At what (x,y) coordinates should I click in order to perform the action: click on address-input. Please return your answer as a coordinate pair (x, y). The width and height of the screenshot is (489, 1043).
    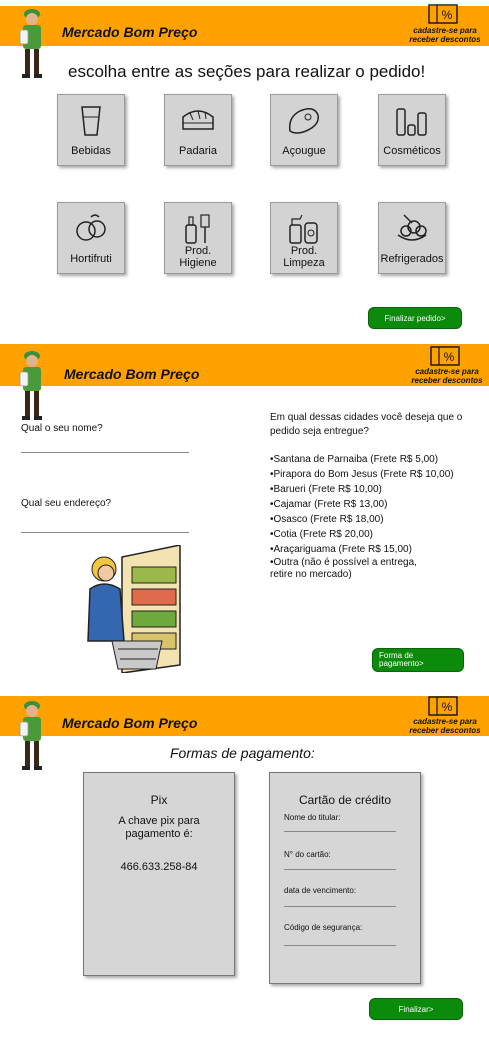
    Looking at the image, I should click on (105, 532).